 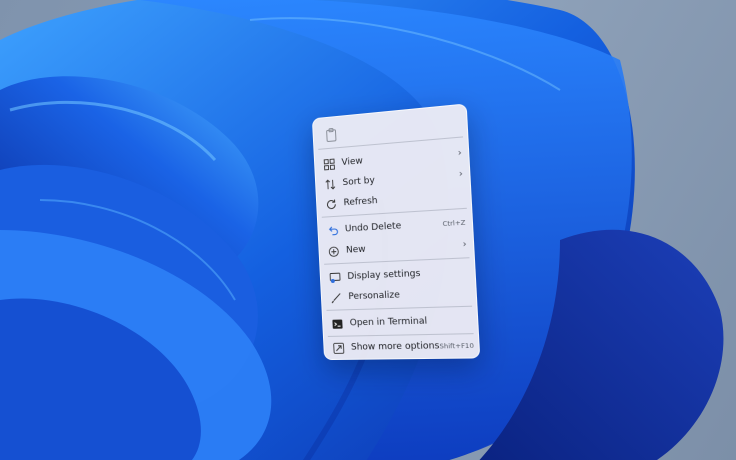 I want to click on sort-arrows-icon, so click(x=330, y=184).